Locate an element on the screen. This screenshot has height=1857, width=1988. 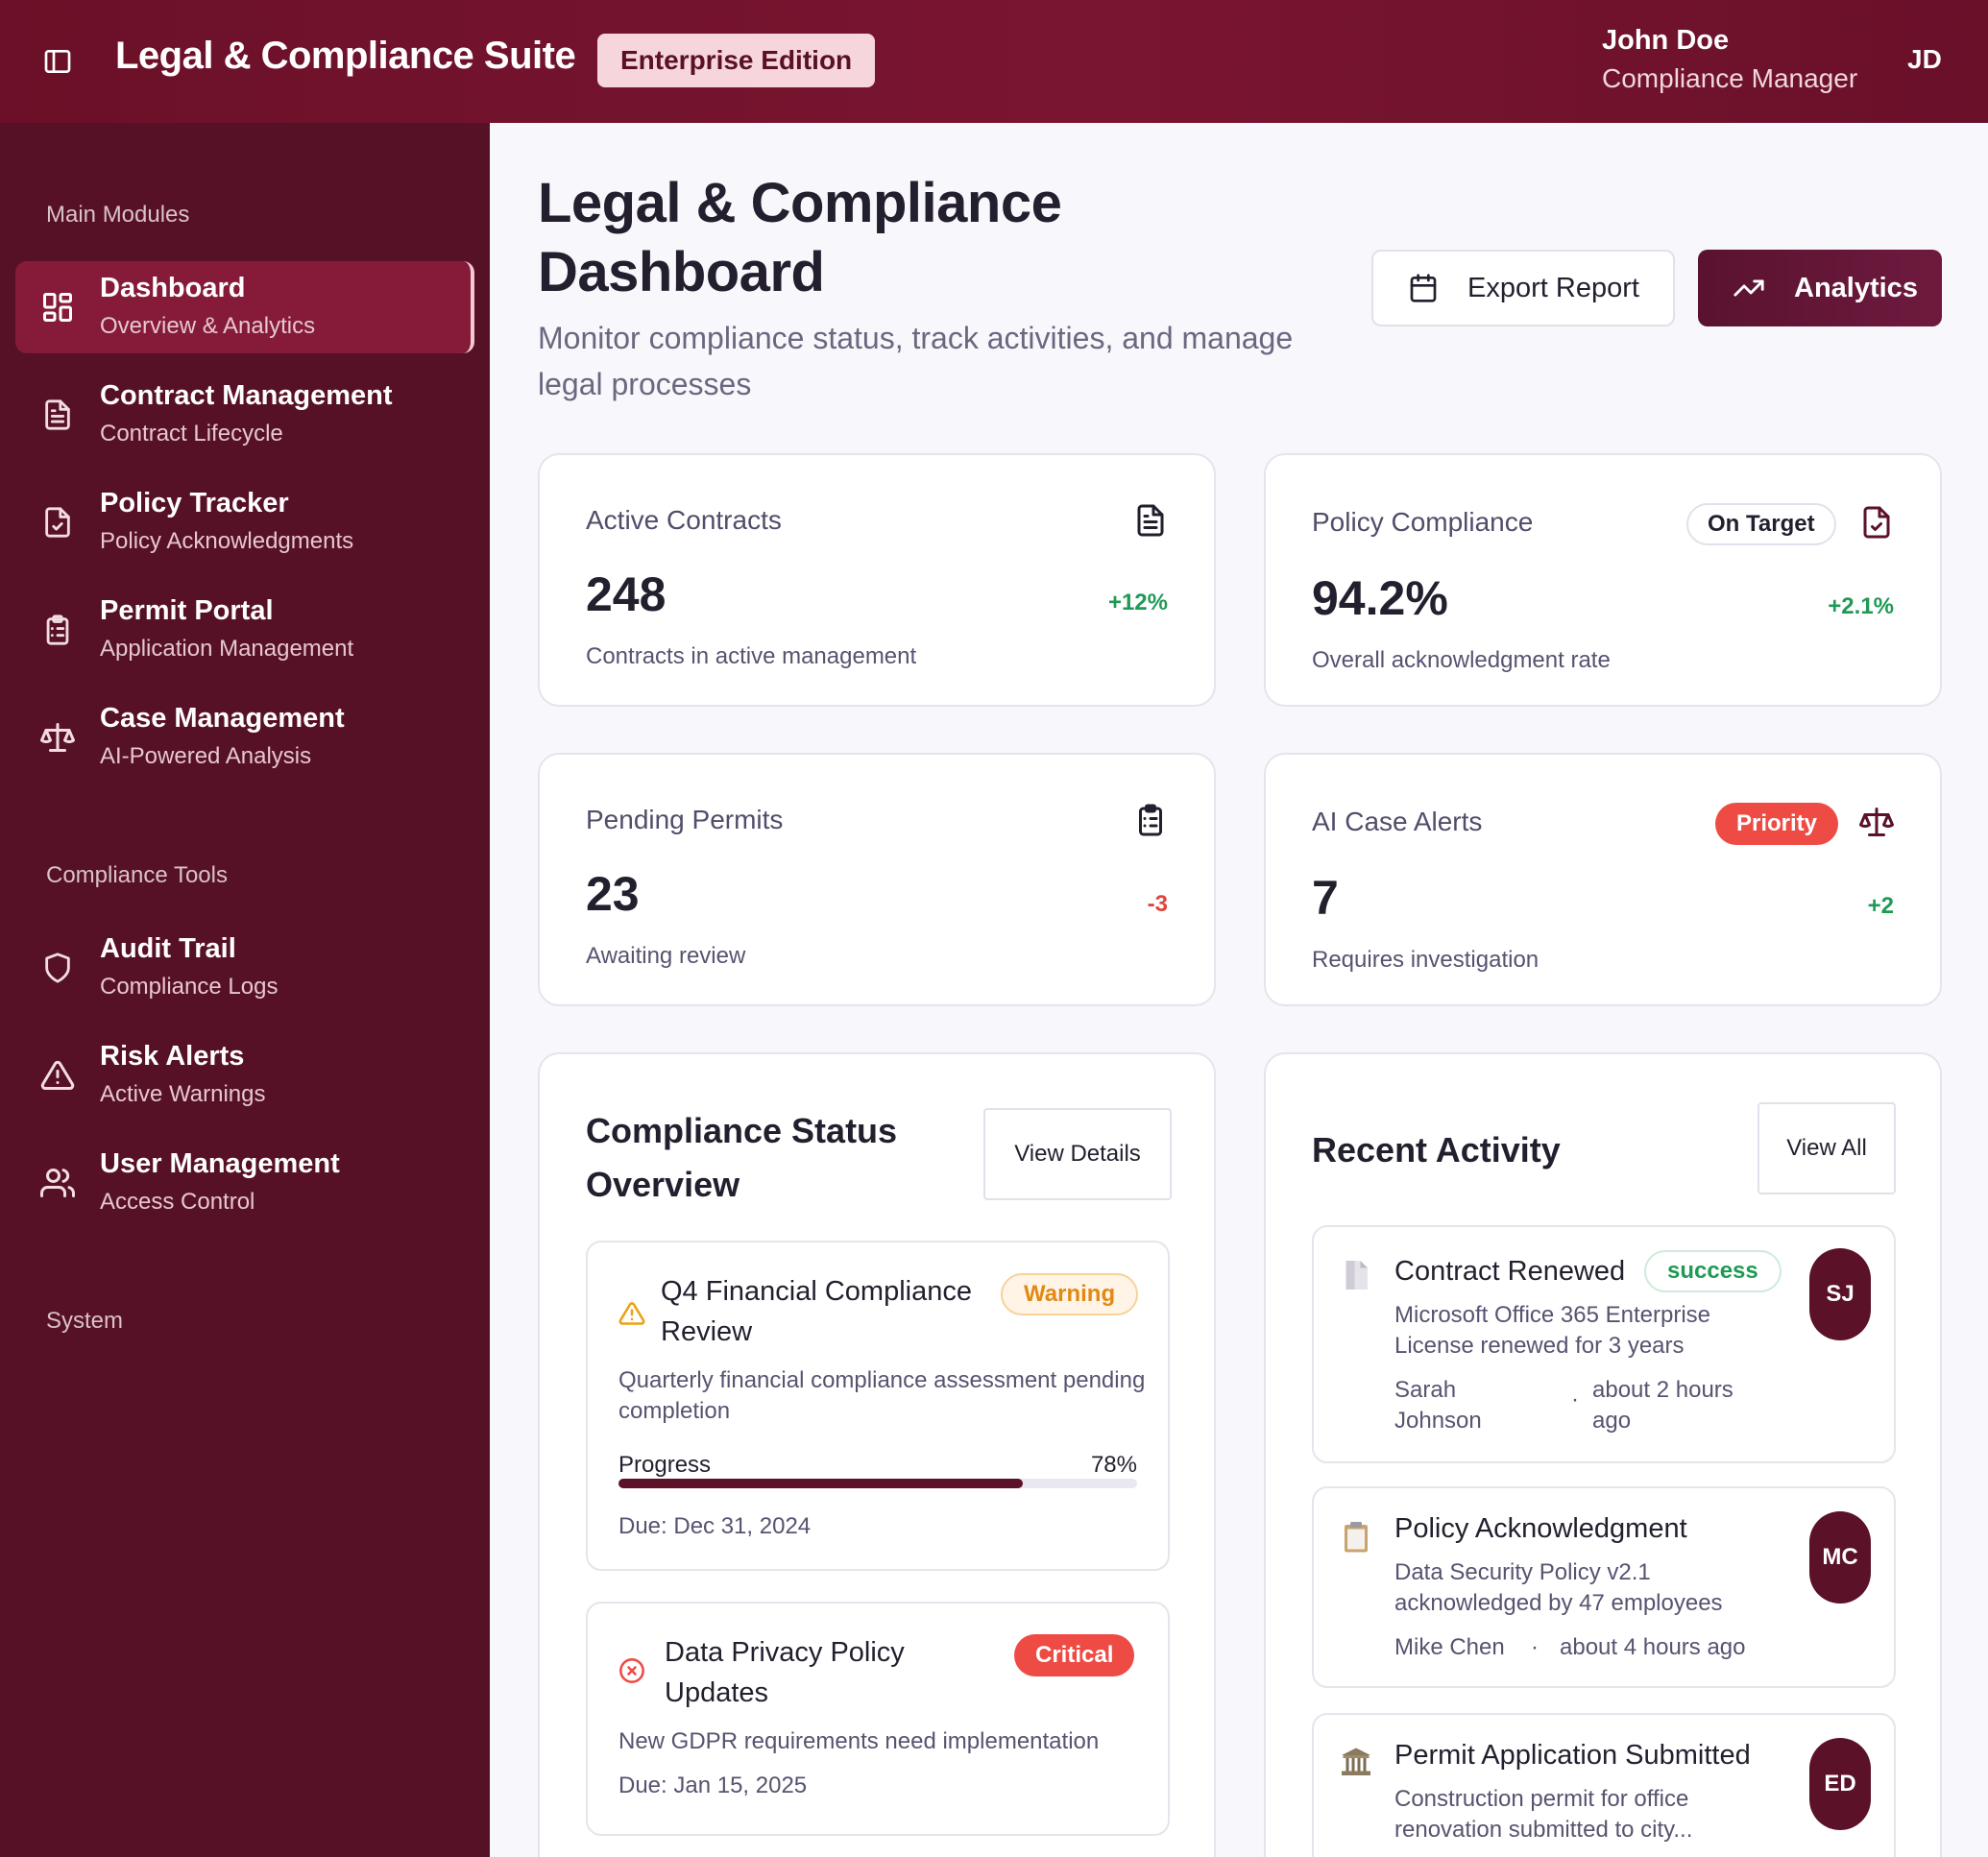
section-label-main-modules: Main Modules is located at coordinates (118, 215).